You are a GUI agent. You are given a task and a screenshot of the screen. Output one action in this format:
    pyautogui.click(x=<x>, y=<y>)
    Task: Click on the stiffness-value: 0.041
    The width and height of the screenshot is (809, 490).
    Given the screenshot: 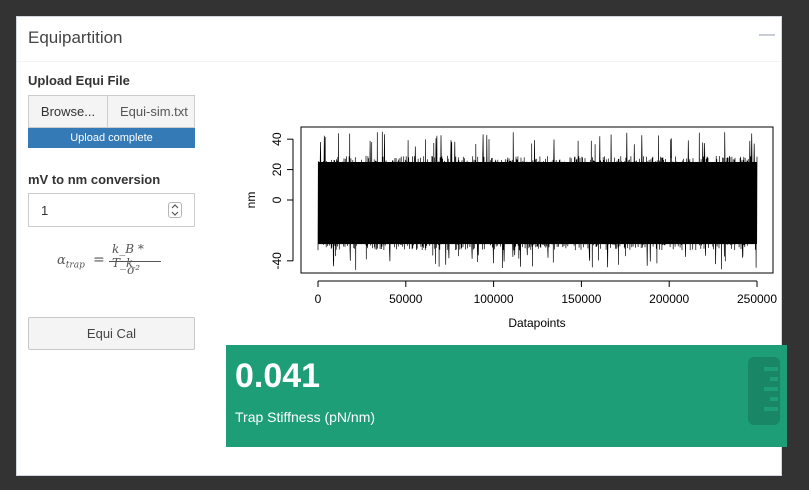 What is the action you would take?
    pyautogui.click(x=278, y=376)
    